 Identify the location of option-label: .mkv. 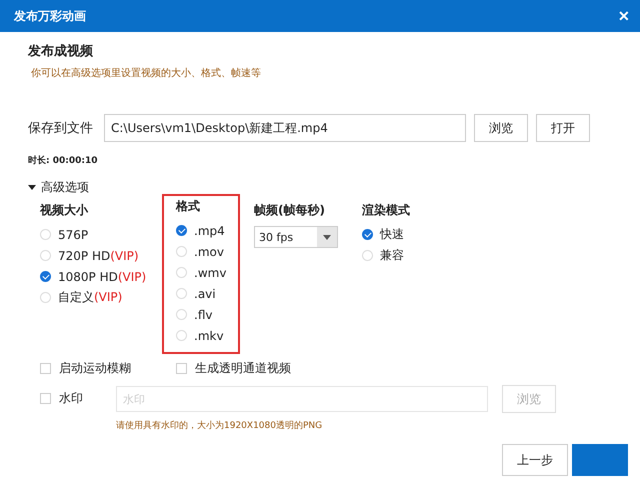
(209, 335).